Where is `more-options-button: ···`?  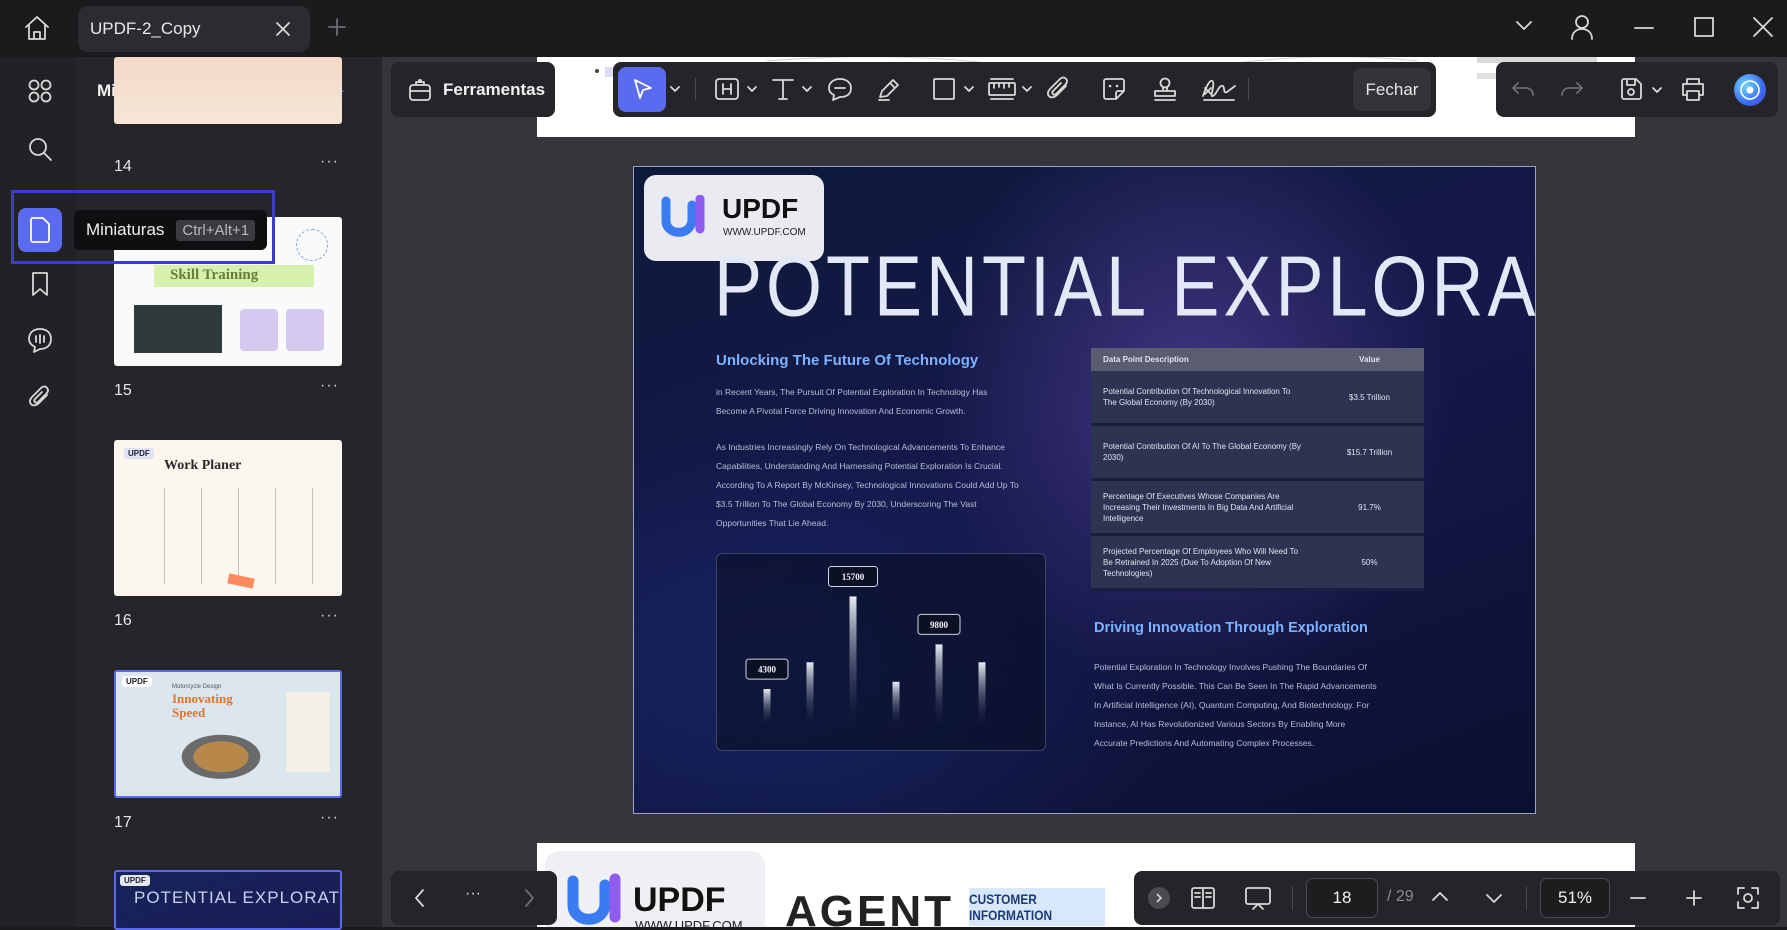 more-options-button: ··· is located at coordinates (473, 894).